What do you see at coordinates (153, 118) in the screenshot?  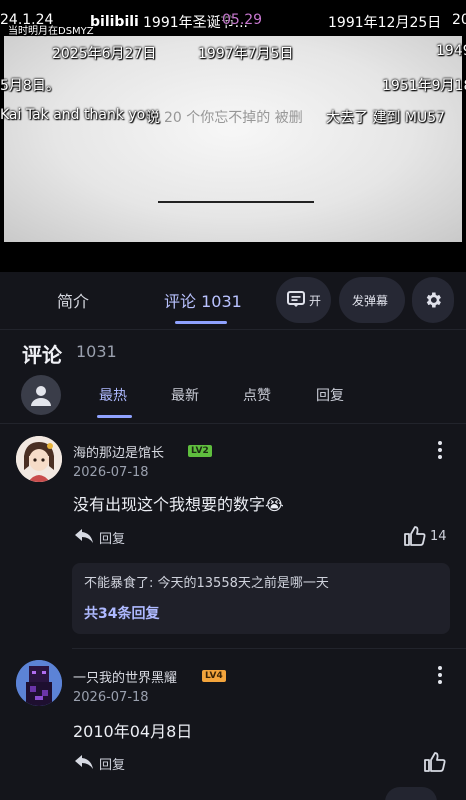 I see `danmaku-item: 说` at bounding box center [153, 118].